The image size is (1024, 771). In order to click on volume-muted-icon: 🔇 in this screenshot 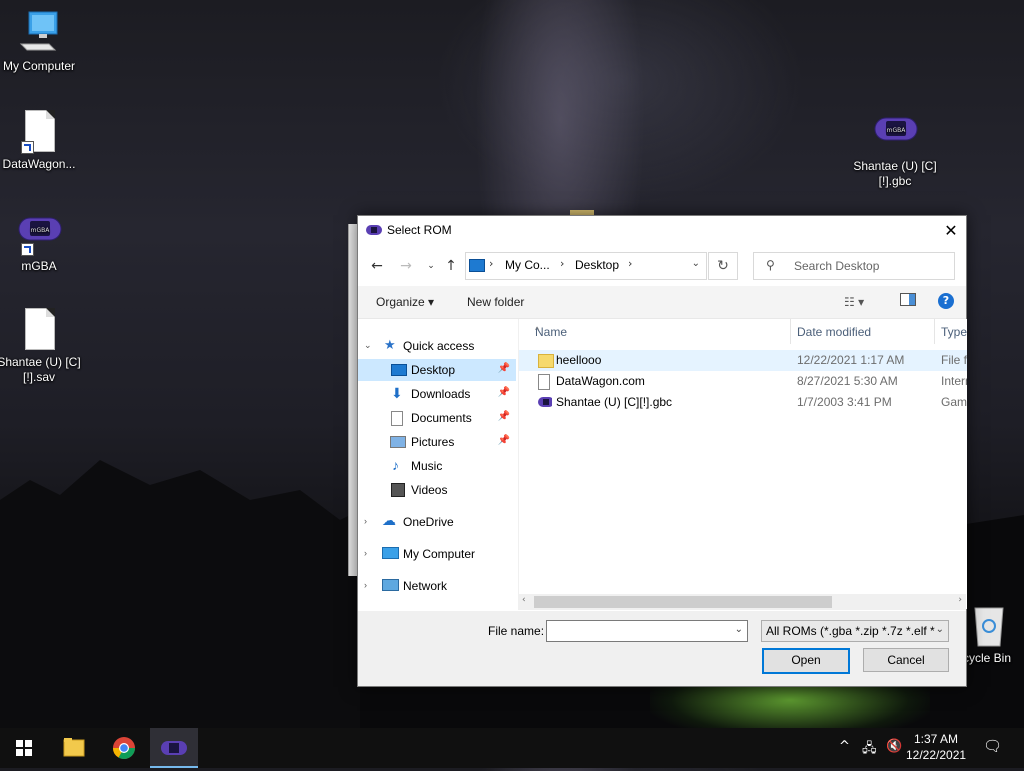, I will do `click(894, 746)`.